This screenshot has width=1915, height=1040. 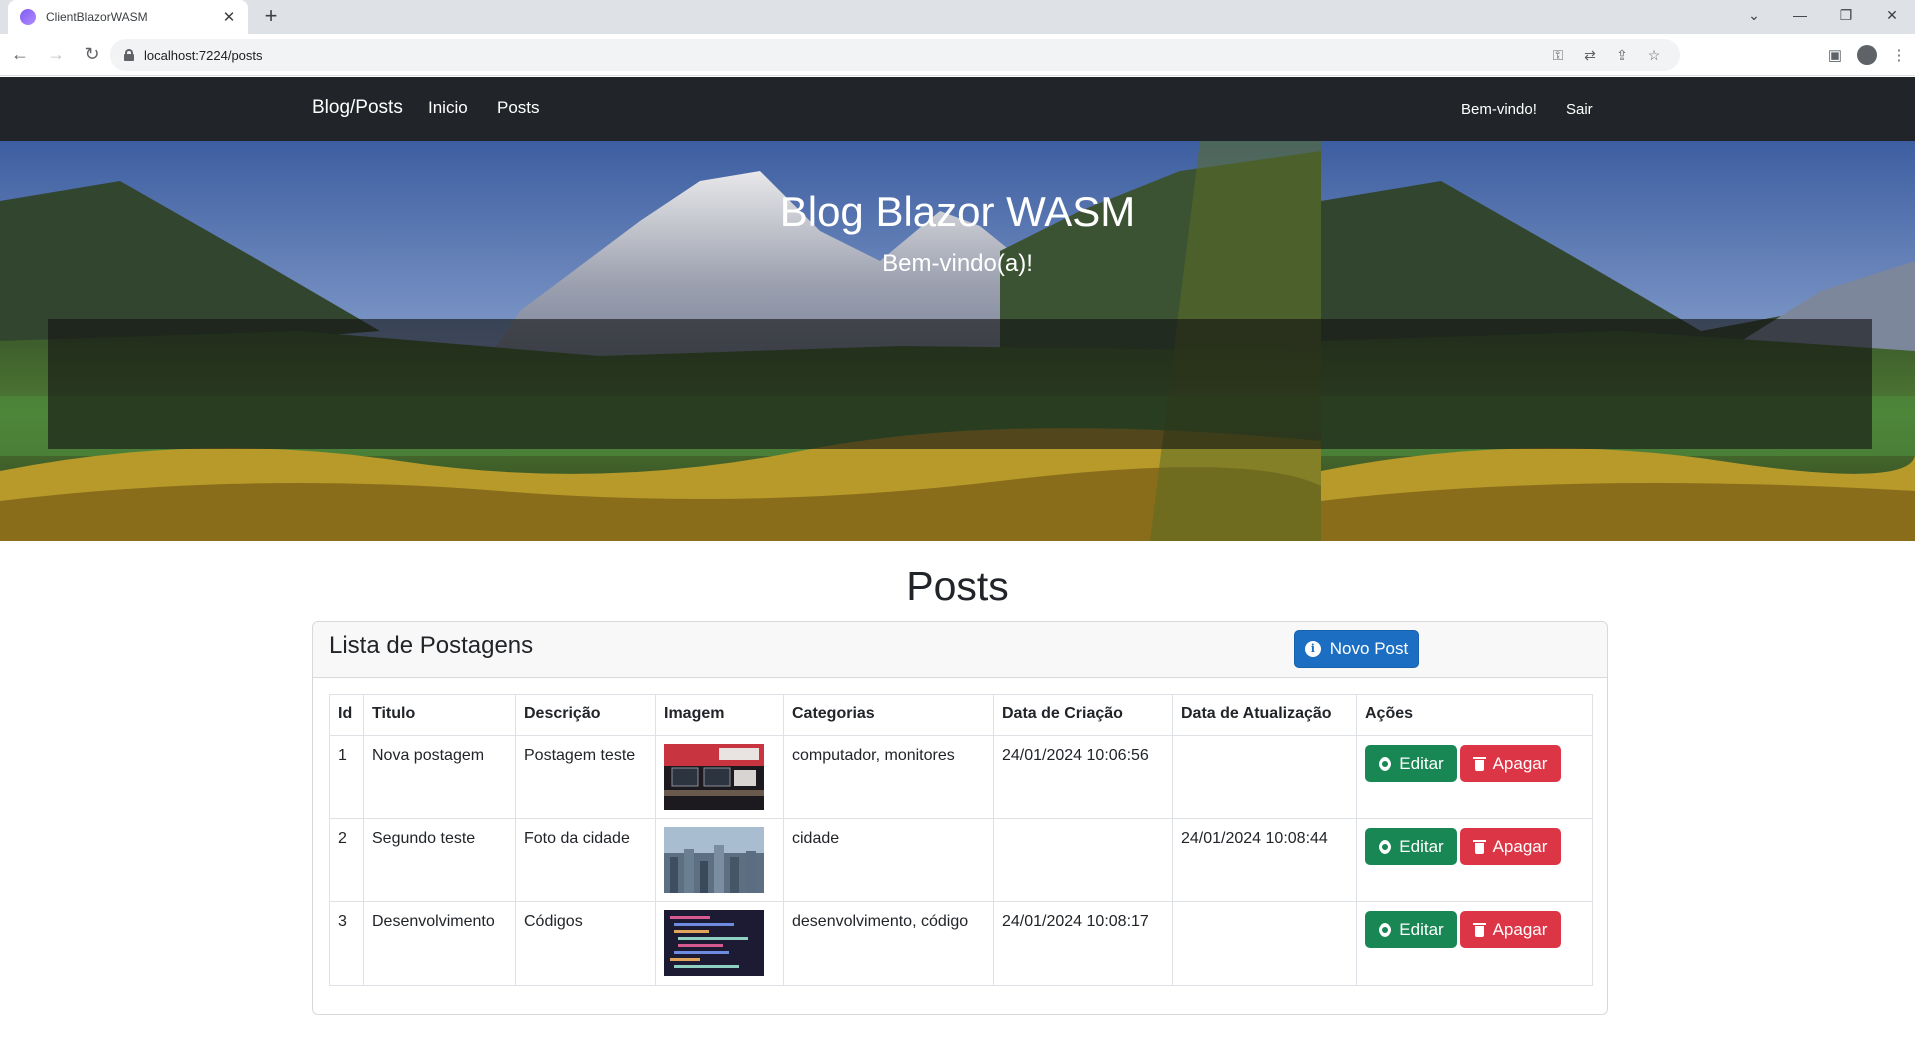 I want to click on column-header-titulo: Titulo, so click(x=439, y=715).